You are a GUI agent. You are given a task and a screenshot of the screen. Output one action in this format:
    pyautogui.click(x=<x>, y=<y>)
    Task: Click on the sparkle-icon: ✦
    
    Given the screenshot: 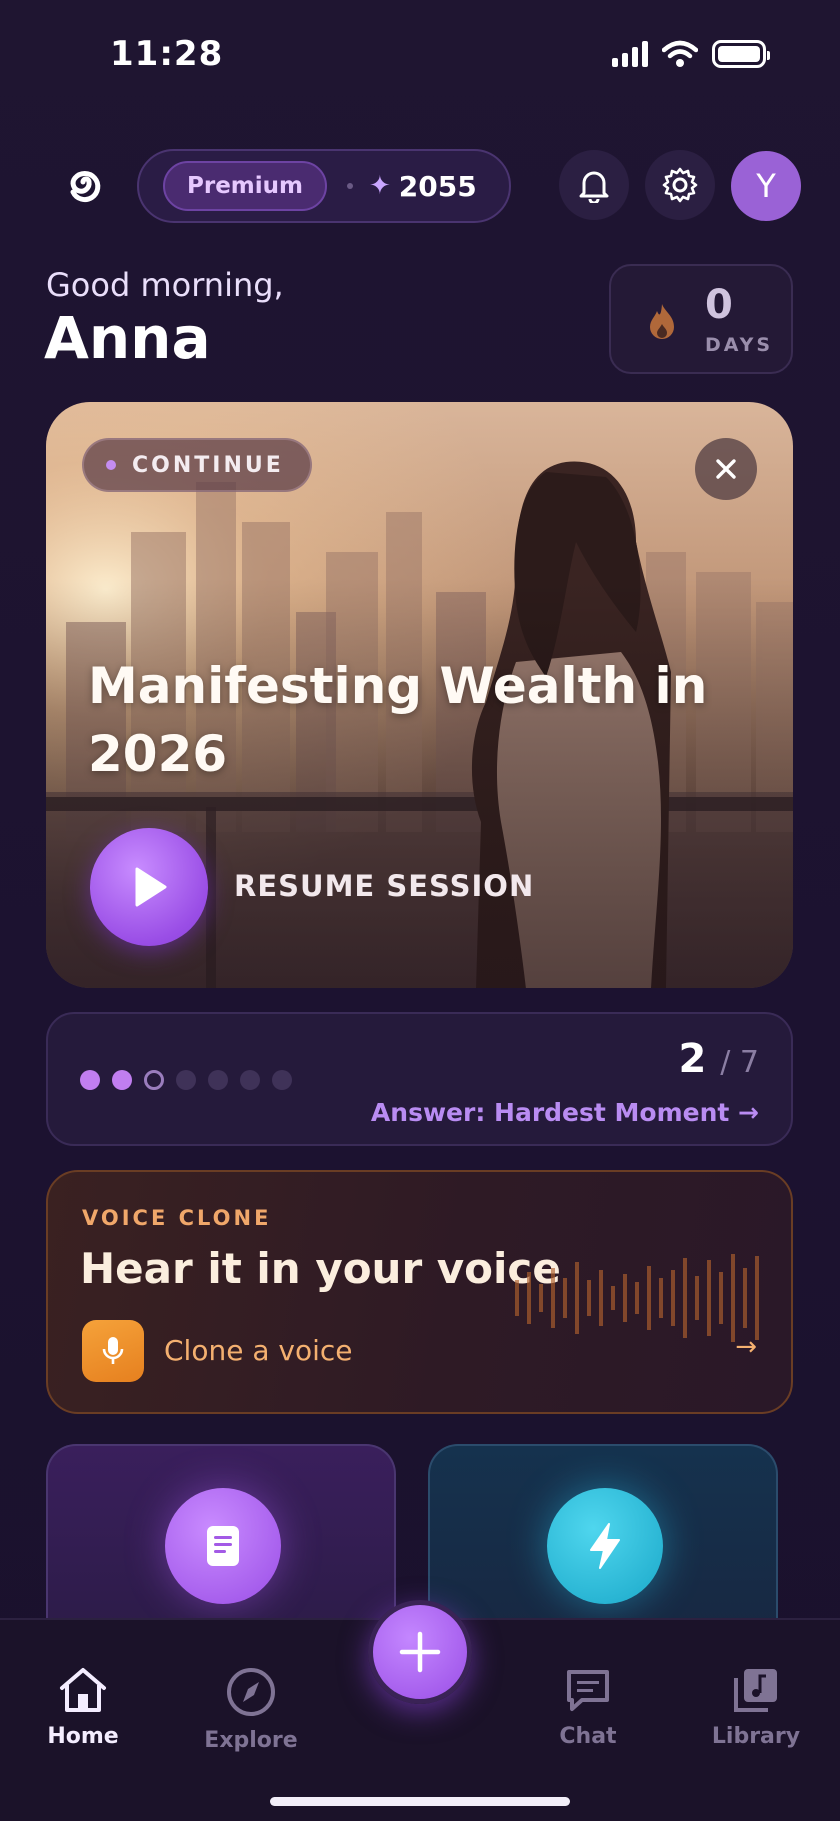 What is the action you would take?
    pyautogui.click(x=380, y=186)
    